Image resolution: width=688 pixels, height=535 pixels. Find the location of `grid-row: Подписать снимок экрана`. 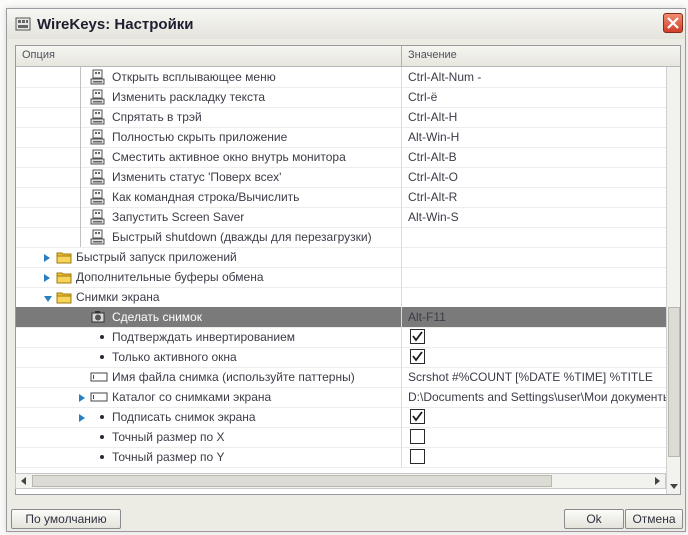

grid-row: Подписать снимок экрана is located at coordinates (341, 417).